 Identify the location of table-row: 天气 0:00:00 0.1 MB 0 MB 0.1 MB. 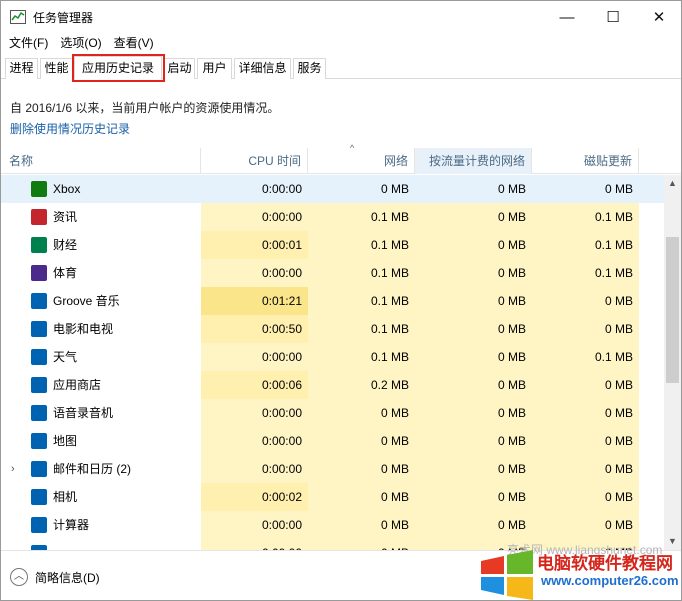
(332, 357).